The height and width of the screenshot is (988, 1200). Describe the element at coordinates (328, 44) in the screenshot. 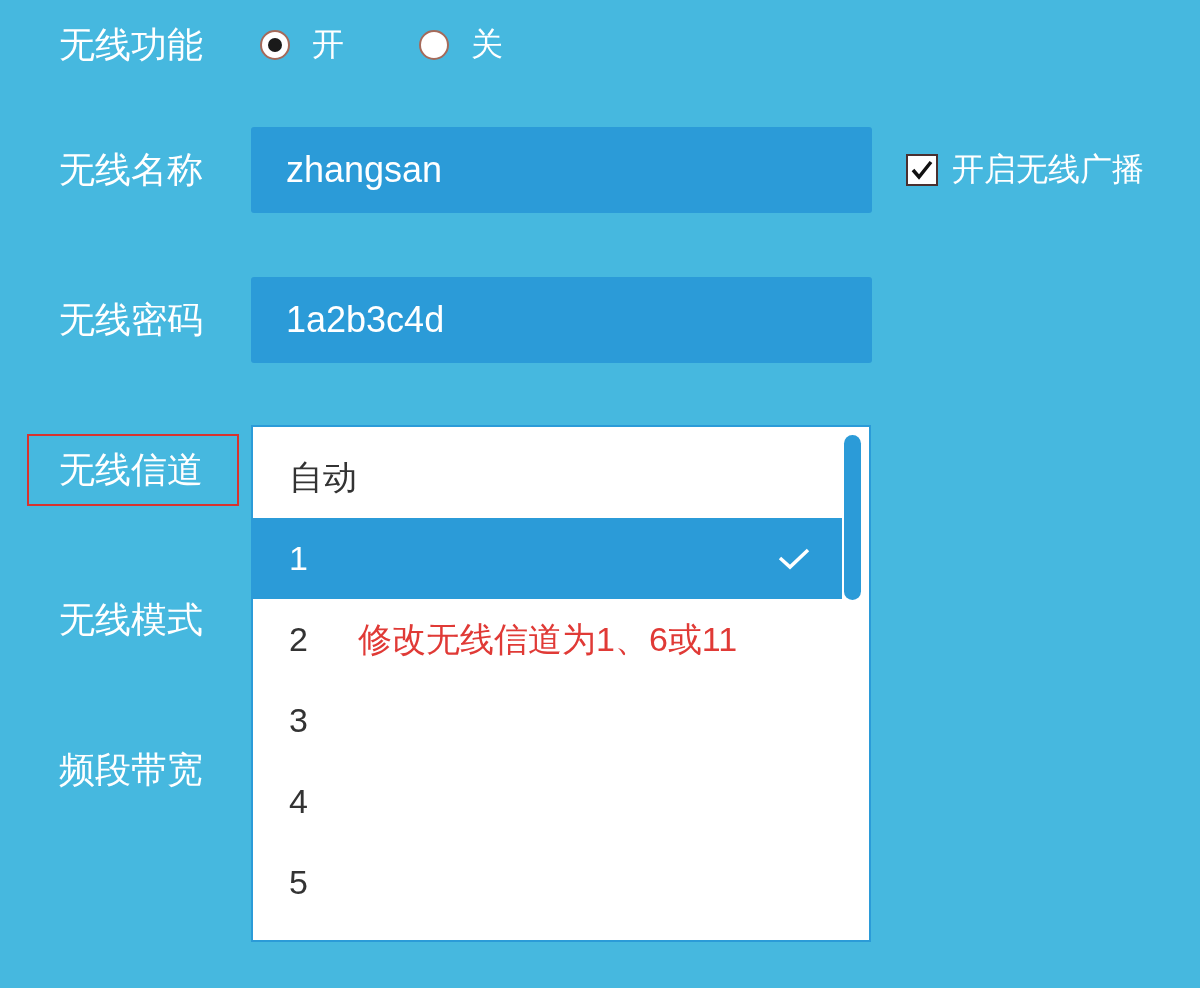

I see `radio-label: 开` at that location.